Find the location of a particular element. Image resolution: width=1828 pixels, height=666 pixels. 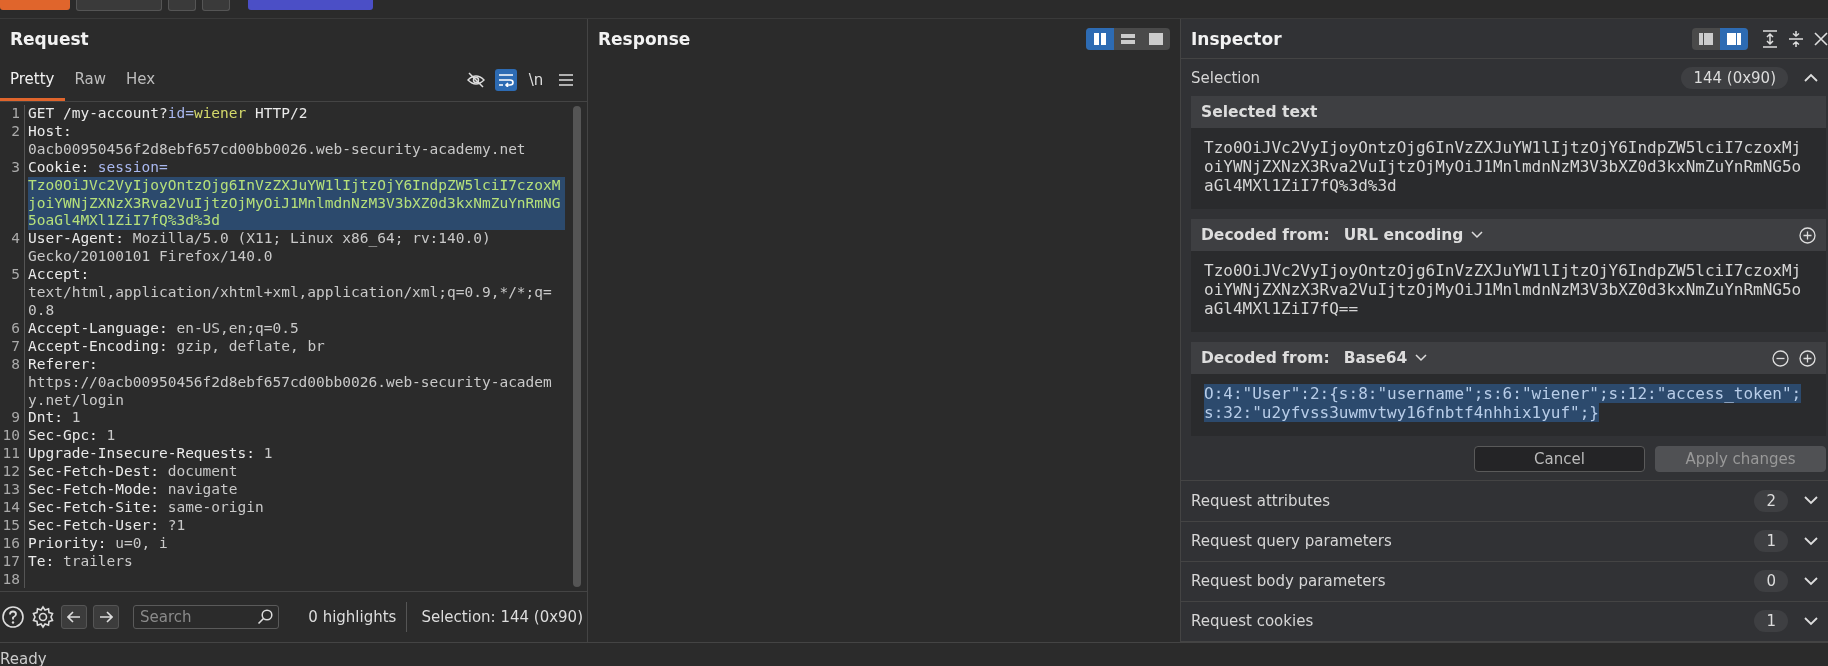

line-number: 2 is located at coordinates (12, 140).